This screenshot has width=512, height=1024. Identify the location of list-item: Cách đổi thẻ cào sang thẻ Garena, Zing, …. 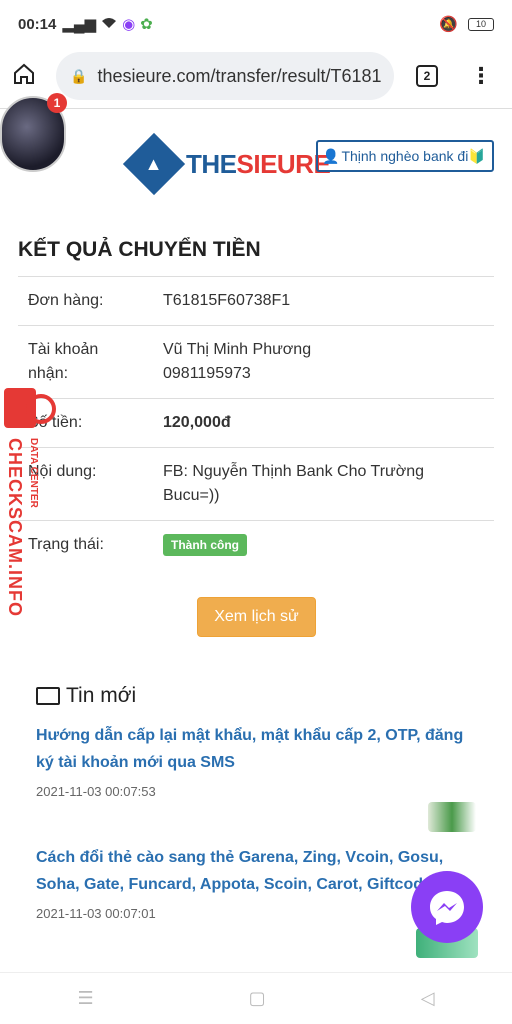
(256, 882).